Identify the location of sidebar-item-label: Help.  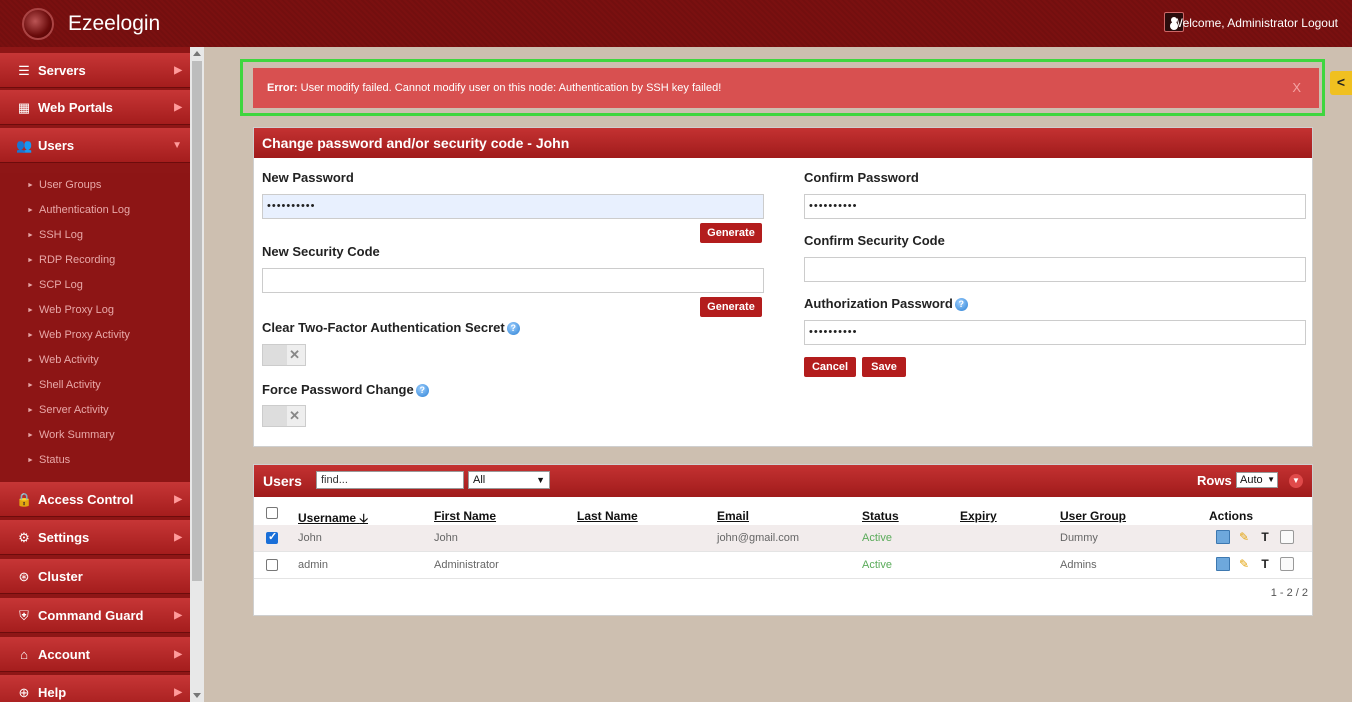
(52, 692).